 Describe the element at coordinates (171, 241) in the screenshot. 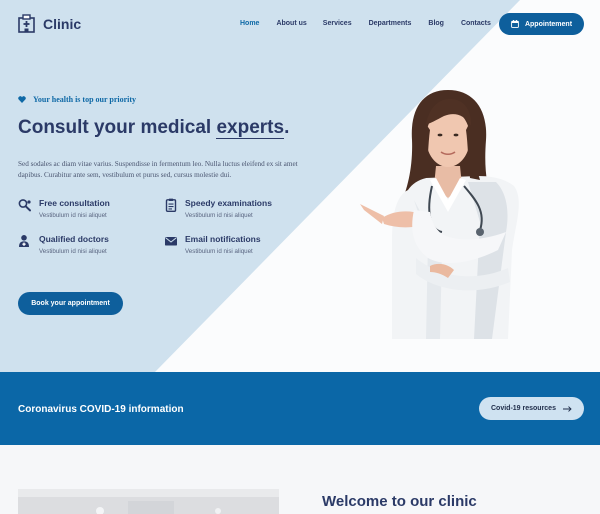

I see `envelope-icon` at that location.